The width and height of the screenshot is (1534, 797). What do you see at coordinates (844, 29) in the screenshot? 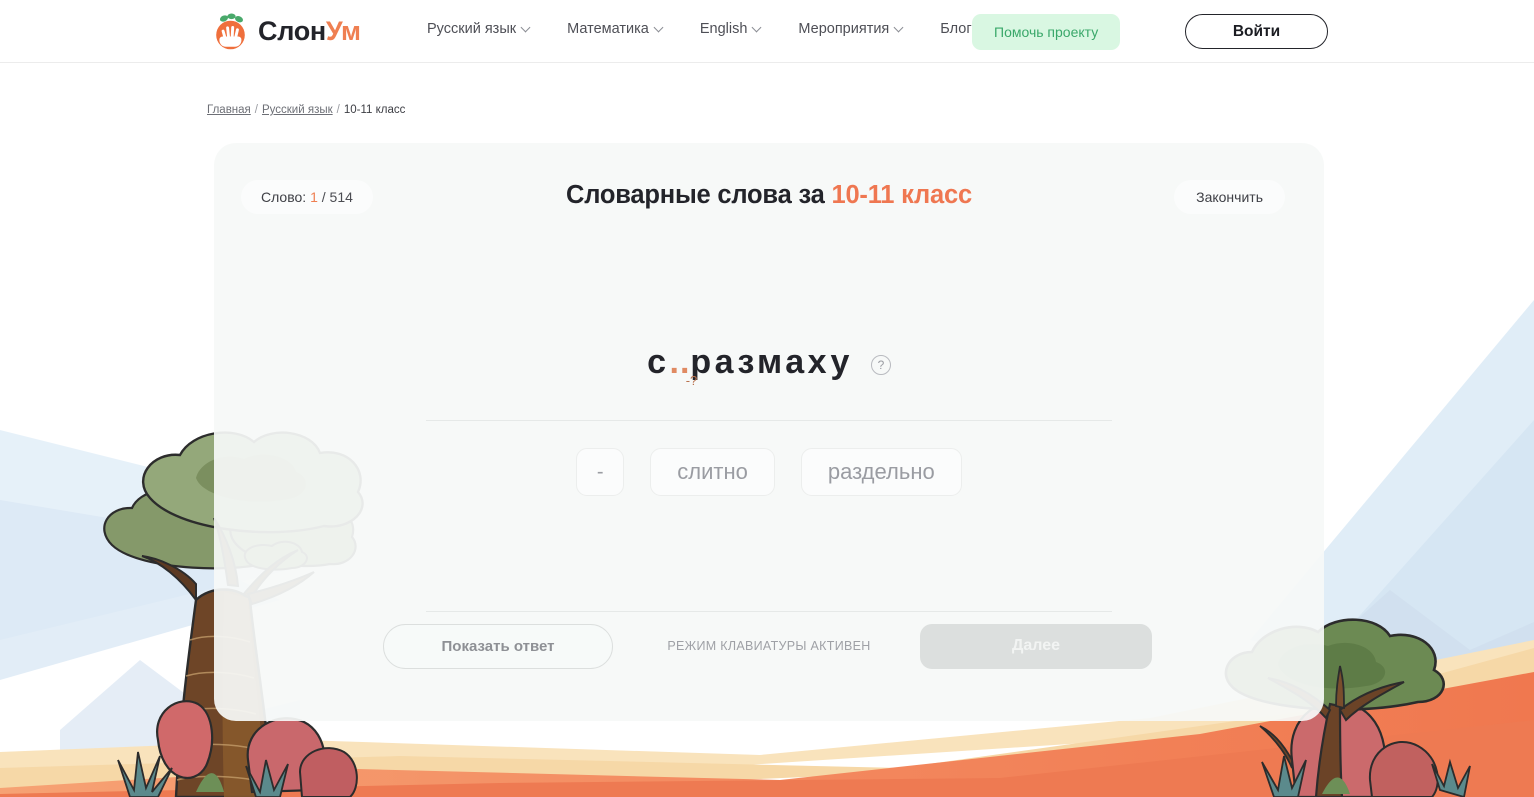
I see `nav-label: Мероприятия` at bounding box center [844, 29].